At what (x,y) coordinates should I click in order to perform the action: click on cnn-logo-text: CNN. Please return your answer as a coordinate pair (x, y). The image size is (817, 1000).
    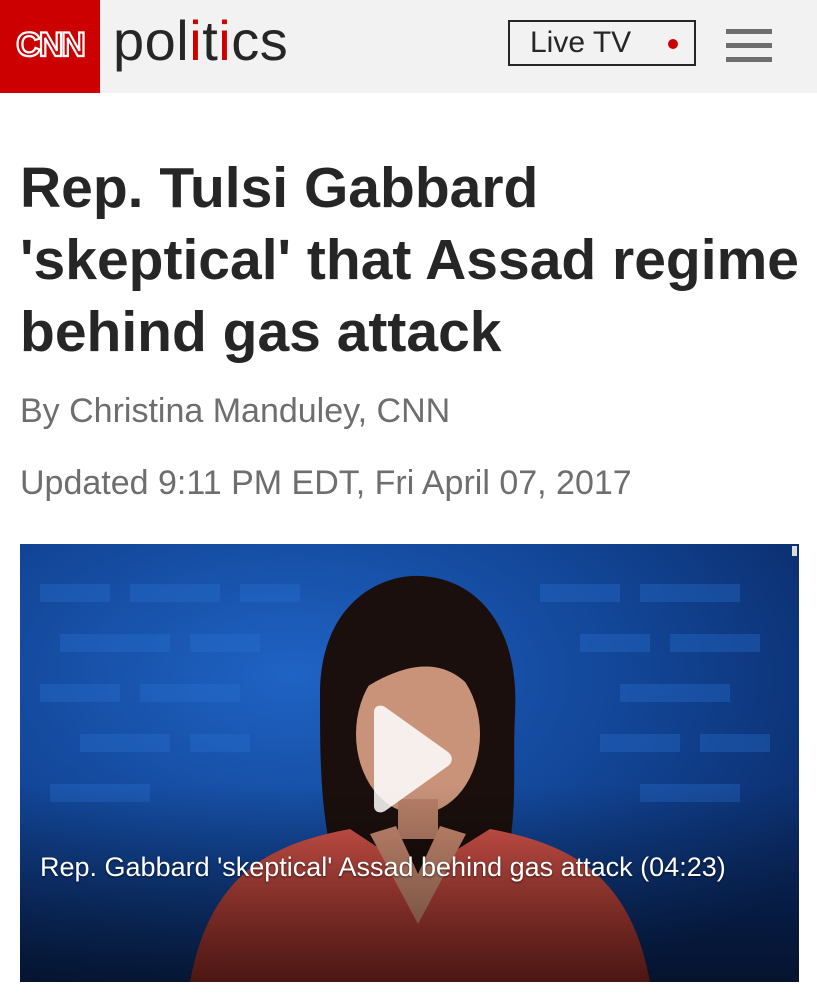
    Looking at the image, I should click on (50, 45).